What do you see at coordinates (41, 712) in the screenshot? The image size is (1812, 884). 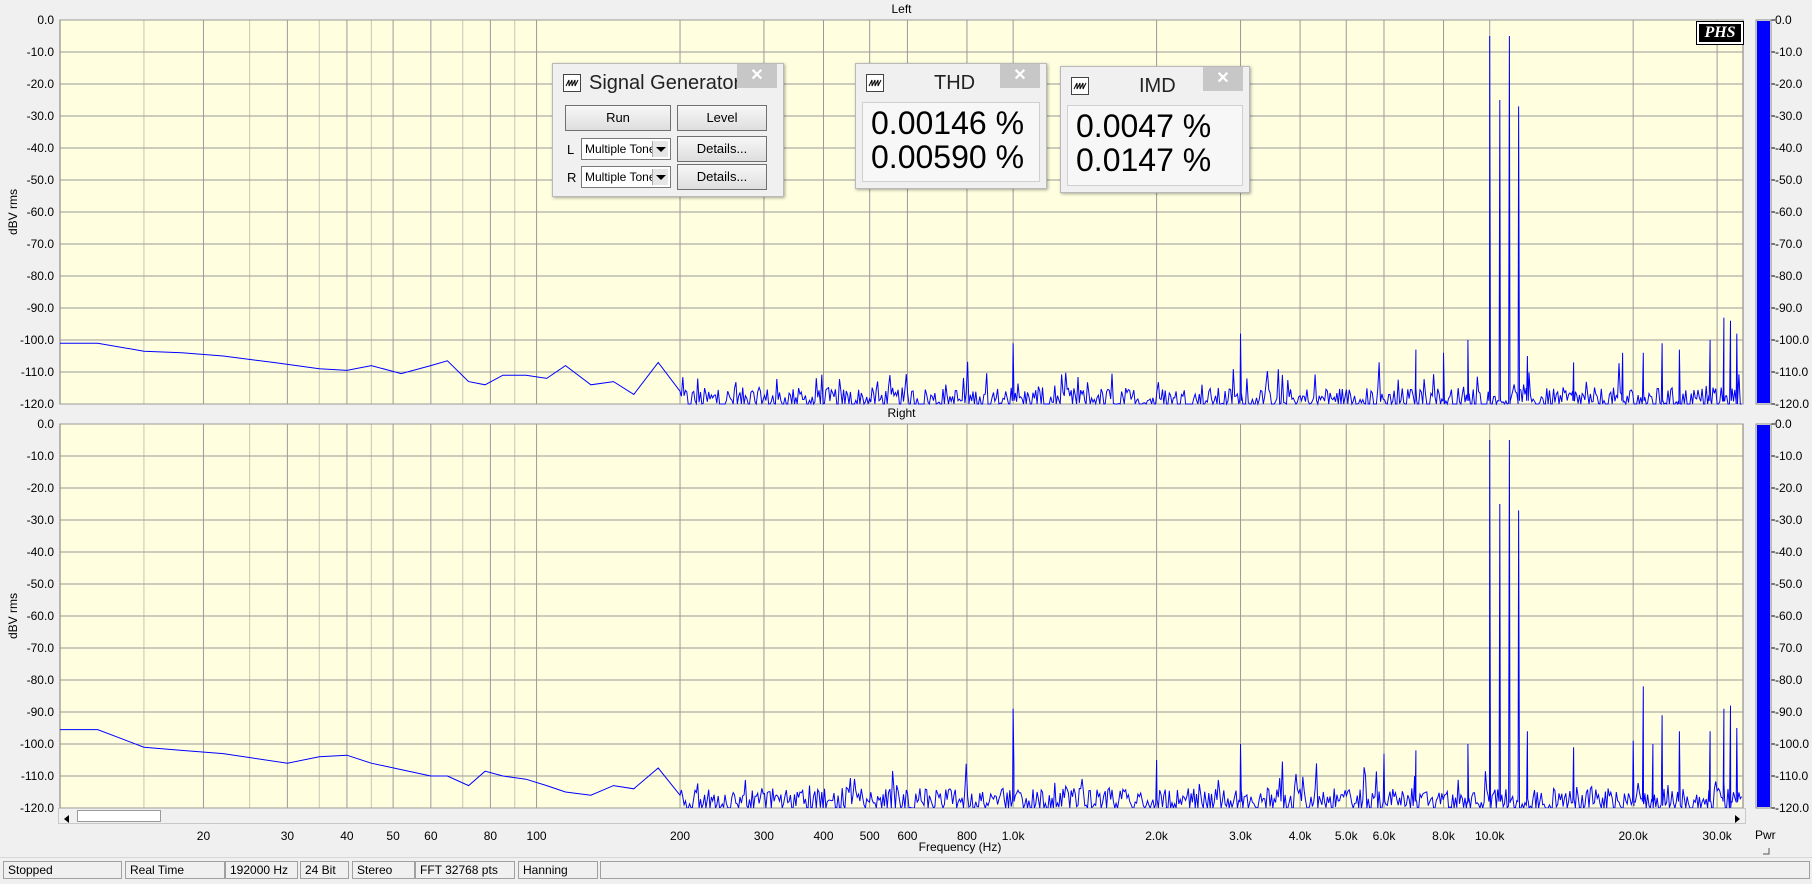 I see `y-tick-label: -90.0` at bounding box center [41, 712].